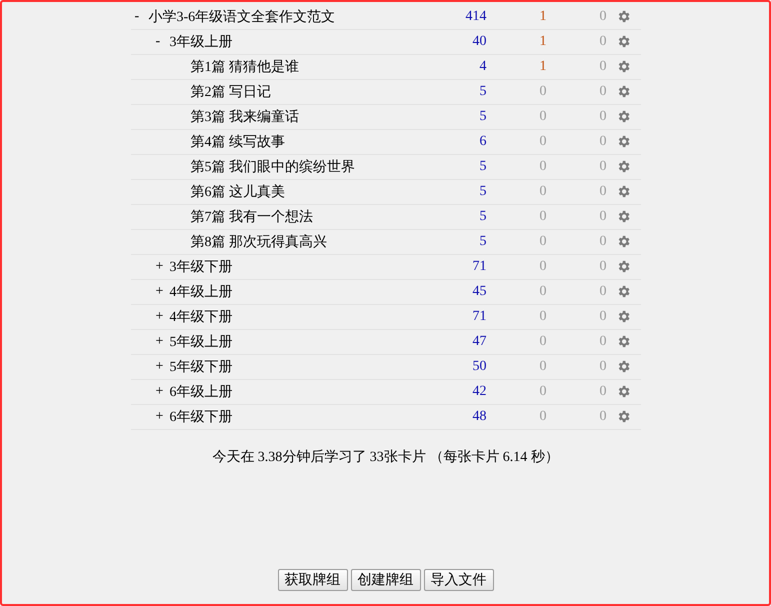  What do you see at coordinates (385, 580) in the screenshot?
I see `action-button: 创建牌组` at bounding box center [385, 580].